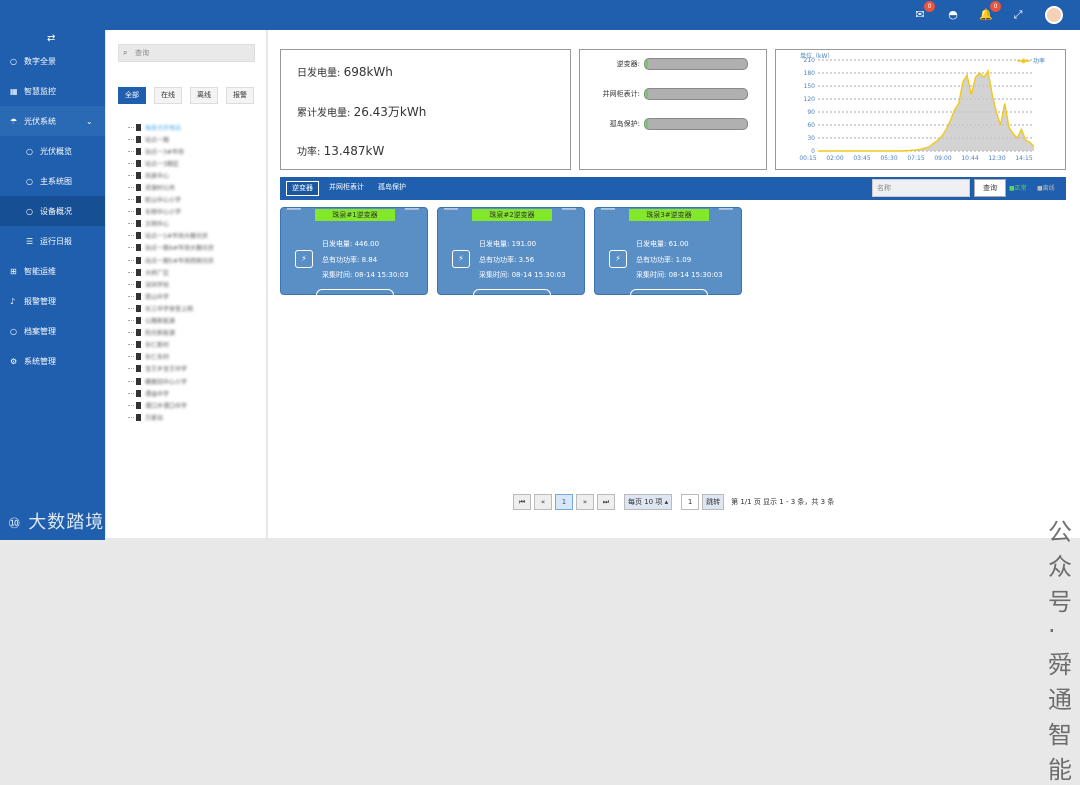  I want to click on tree-node: 阳光新能源, so click(193, 333).